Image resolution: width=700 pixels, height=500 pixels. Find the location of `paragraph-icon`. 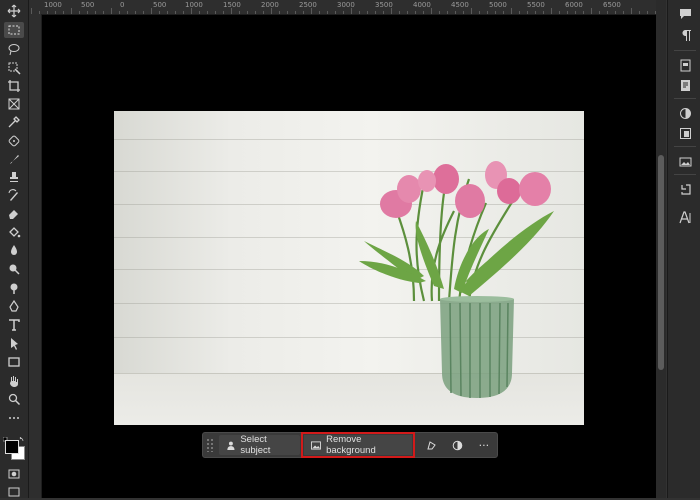

paragraph-icon is located at coordinates (685, 35).